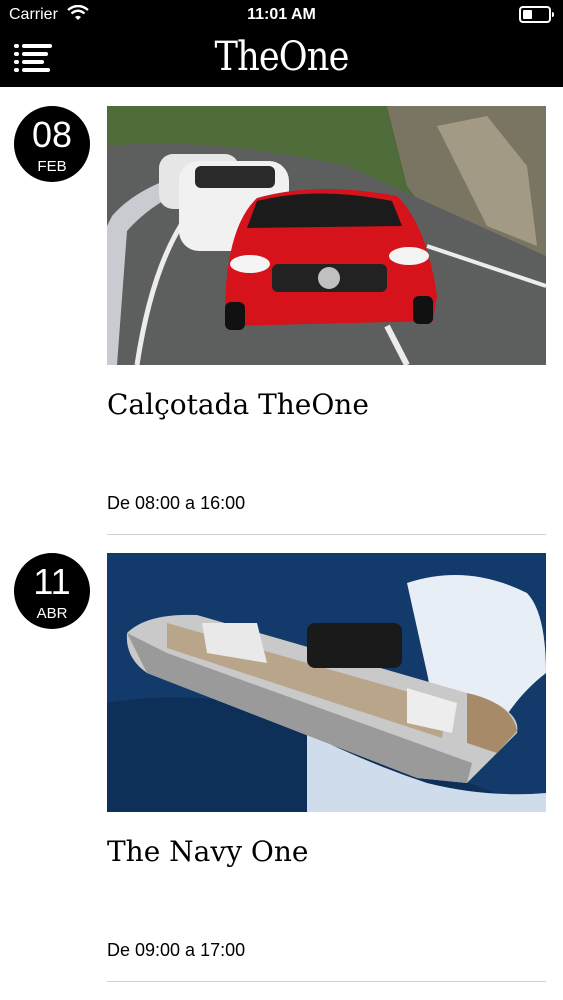 Image resolution: width=563 pixels, height=1000 pixels. I want to click on date-day: 08, so click(52, 134).